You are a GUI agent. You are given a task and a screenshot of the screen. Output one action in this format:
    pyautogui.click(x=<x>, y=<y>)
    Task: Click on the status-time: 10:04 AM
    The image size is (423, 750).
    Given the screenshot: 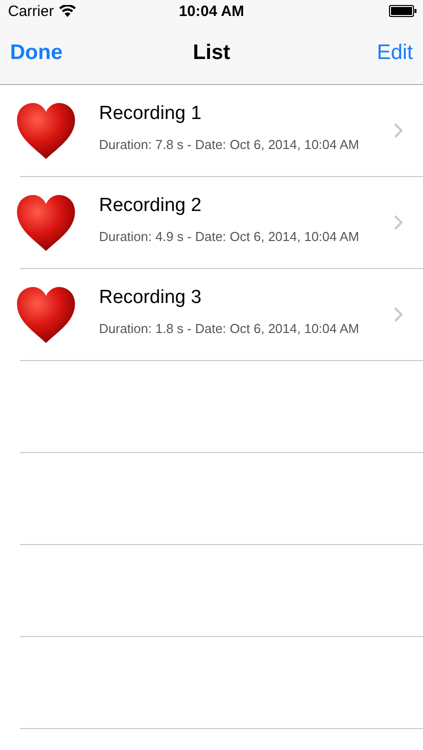 What is the action you would take?
    pyautogui.click(x=211, y=11)
    